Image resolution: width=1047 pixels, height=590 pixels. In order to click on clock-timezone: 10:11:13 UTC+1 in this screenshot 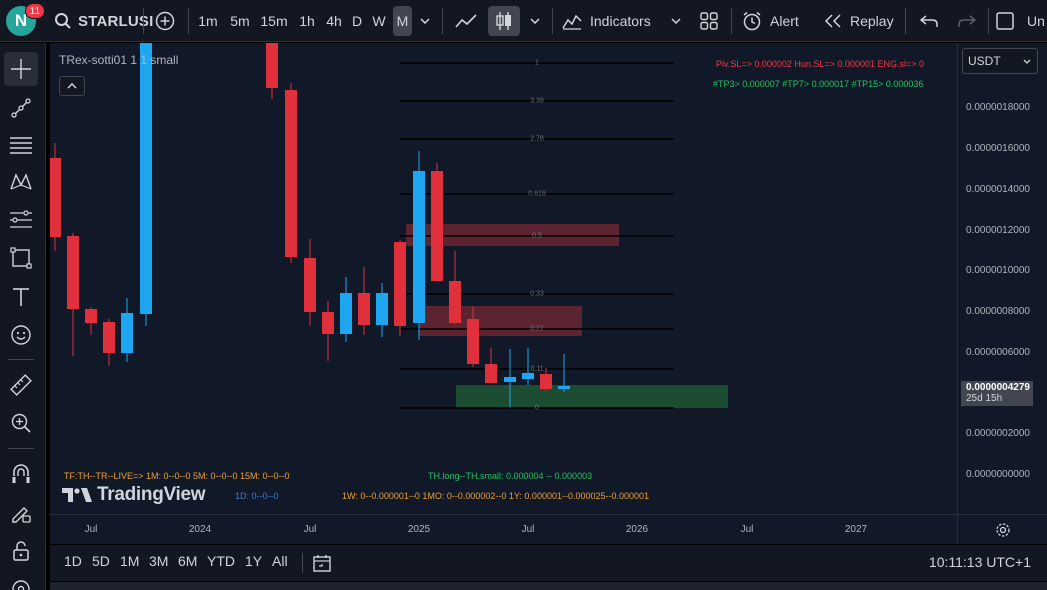, I will do `click(980, 562)`.